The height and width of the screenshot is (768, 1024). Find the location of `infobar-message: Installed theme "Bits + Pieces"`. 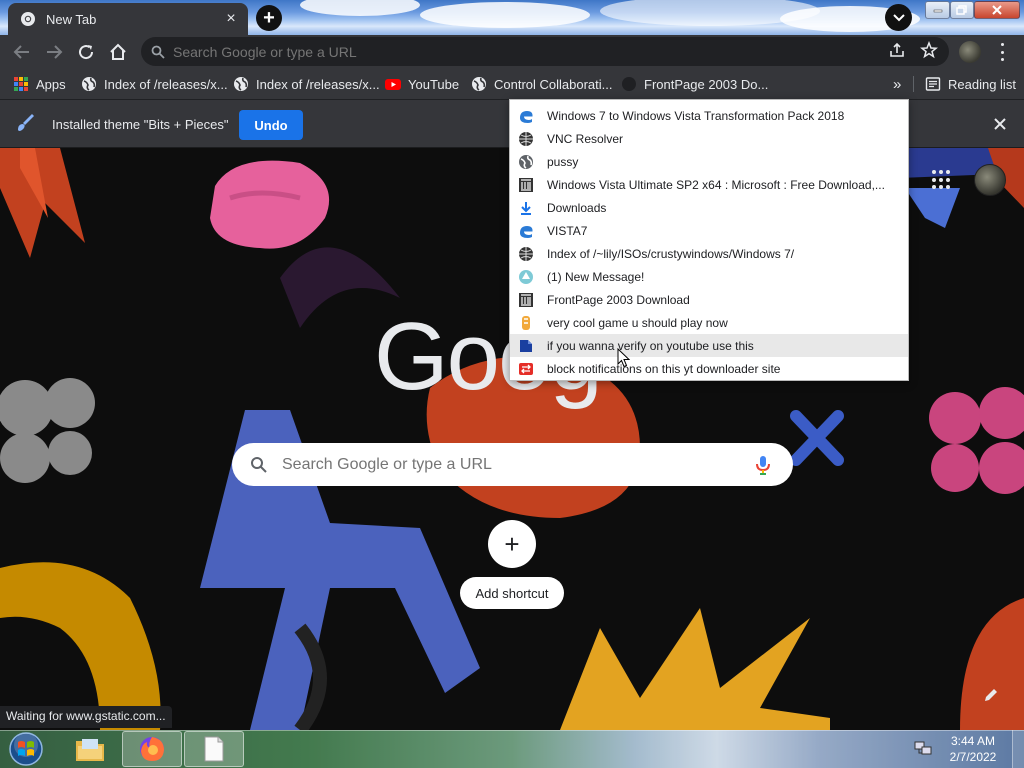

infobar-message: Installed theme "Bits + Pieces" is located at coordinates (140, 124).